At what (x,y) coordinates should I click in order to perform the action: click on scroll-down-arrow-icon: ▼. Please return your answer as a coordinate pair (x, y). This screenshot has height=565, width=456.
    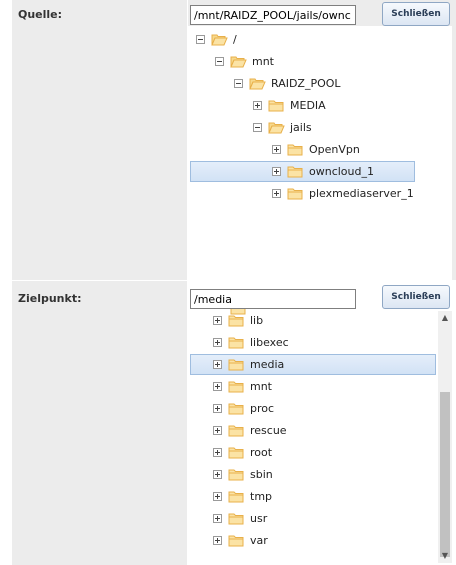
    Looking at the image, I should click on (445, 556).